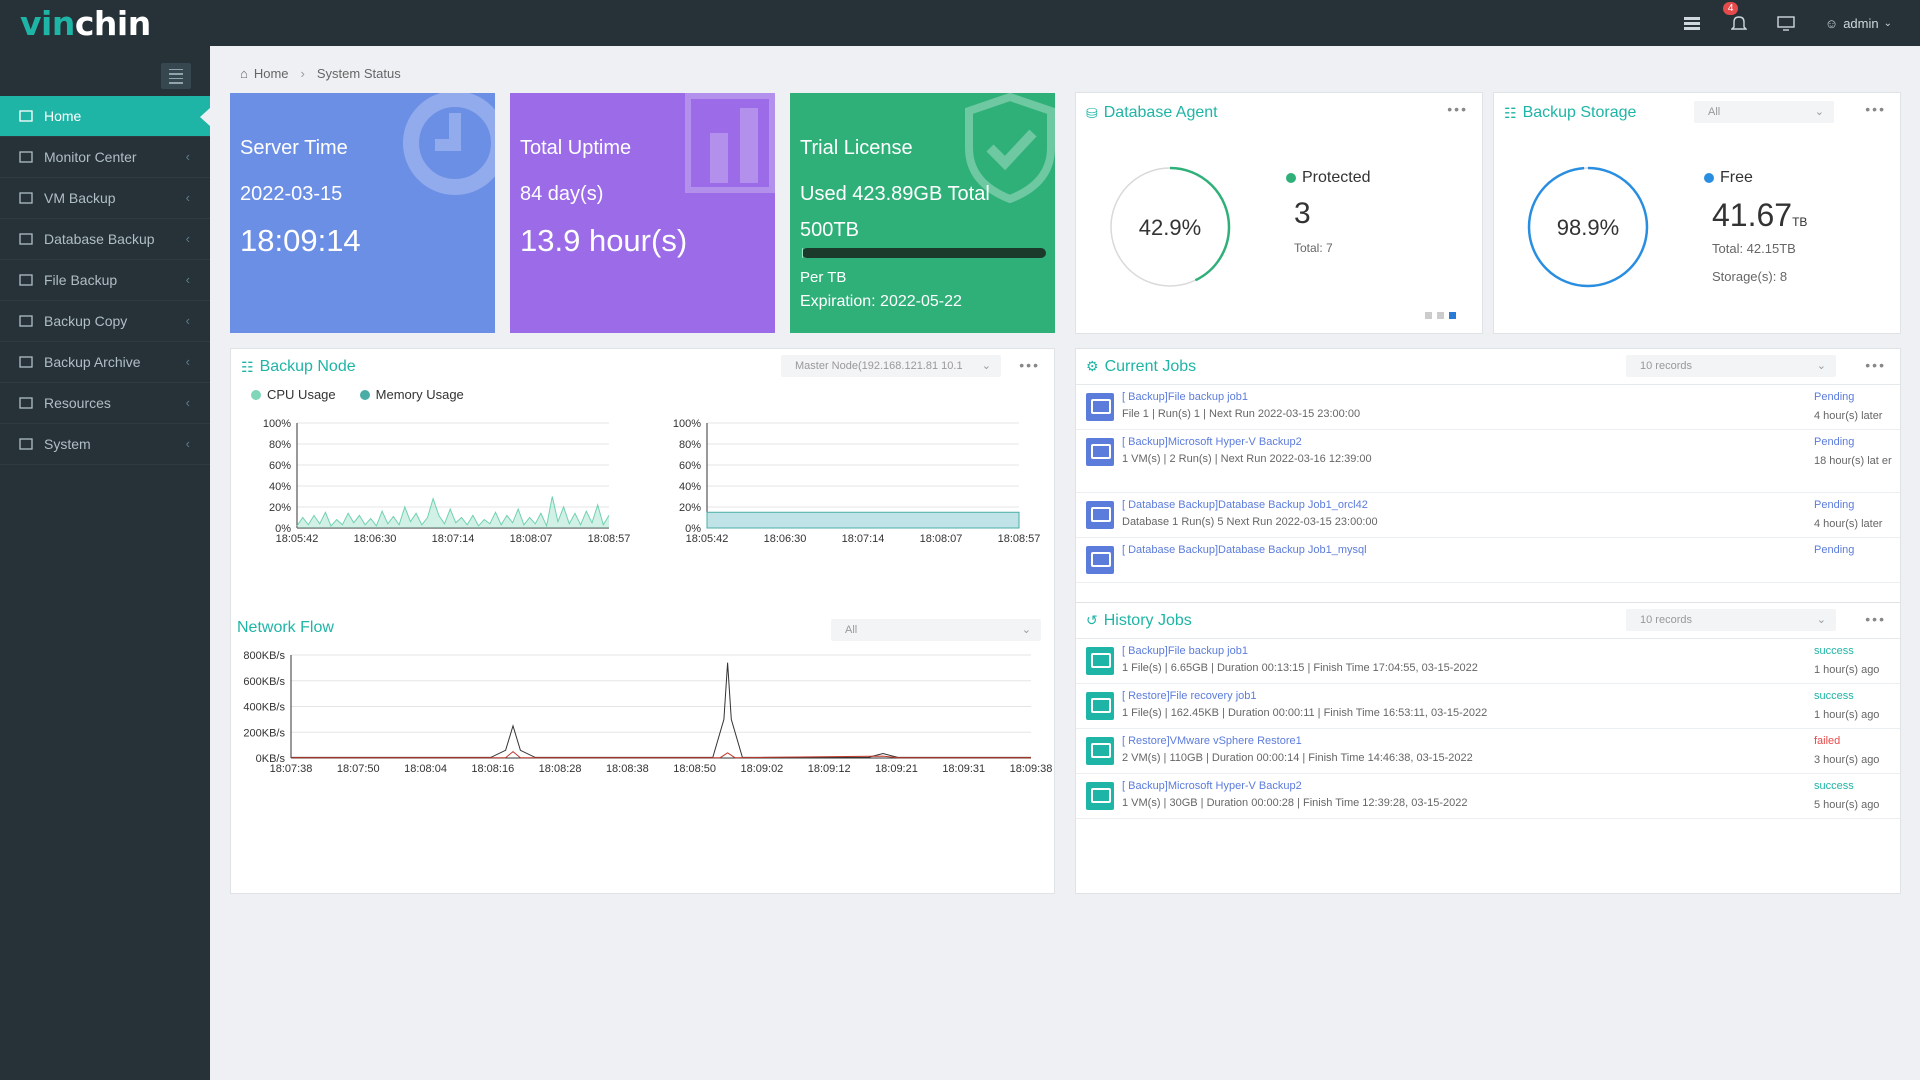 This screenshot has height=1080, width=1920. I want to click on x-tick-label: 18:06:30, so click(375, 539).